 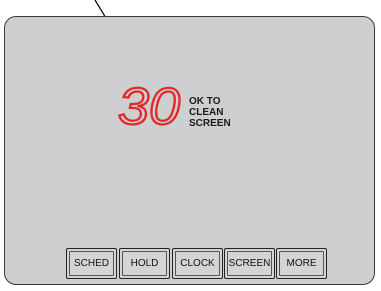 I want to click on clock-button: CLOCK, so click(x=197, y=263).